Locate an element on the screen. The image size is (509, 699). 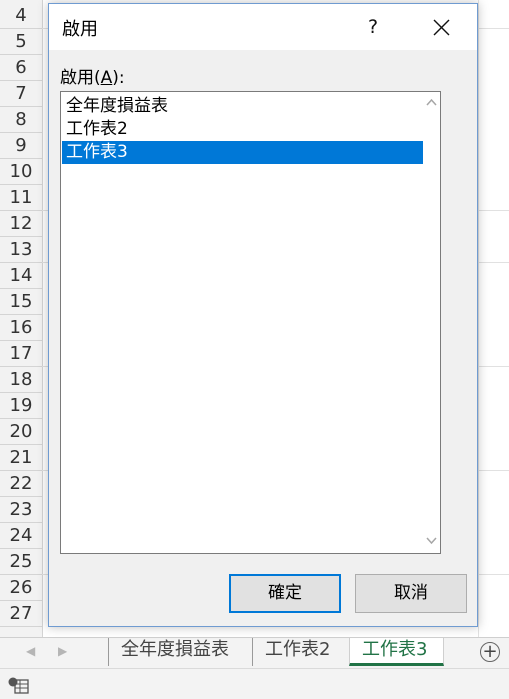
row-header: 22 is located at coordinates (21, 484).